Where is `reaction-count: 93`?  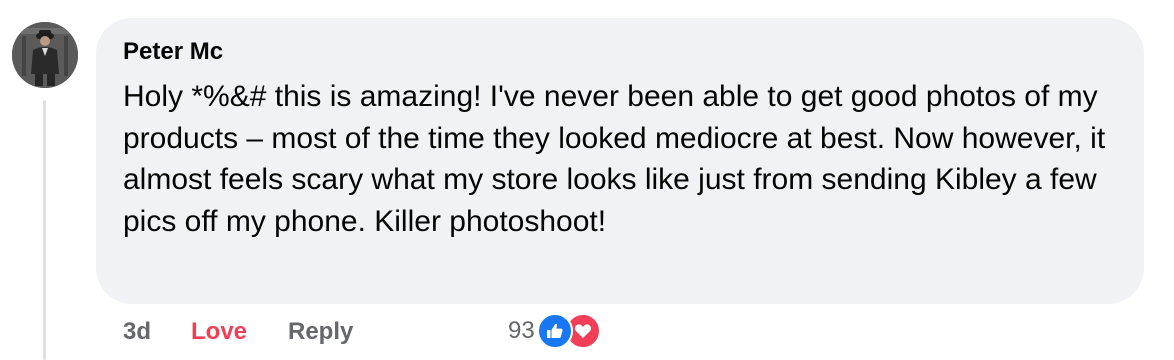 reaction-count: 93 is located at coordinates (521, 330).